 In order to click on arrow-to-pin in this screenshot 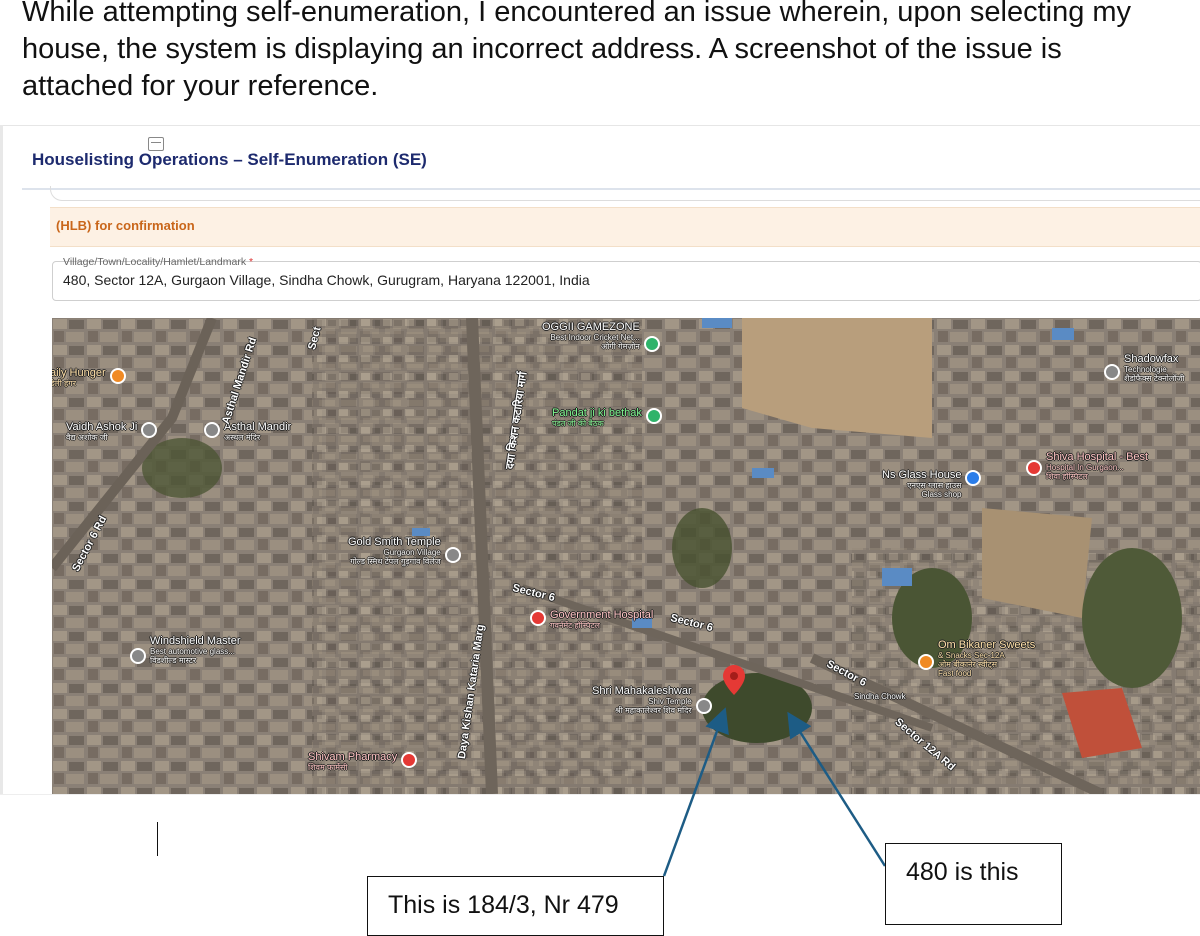, I will do `click(695, 792)`.